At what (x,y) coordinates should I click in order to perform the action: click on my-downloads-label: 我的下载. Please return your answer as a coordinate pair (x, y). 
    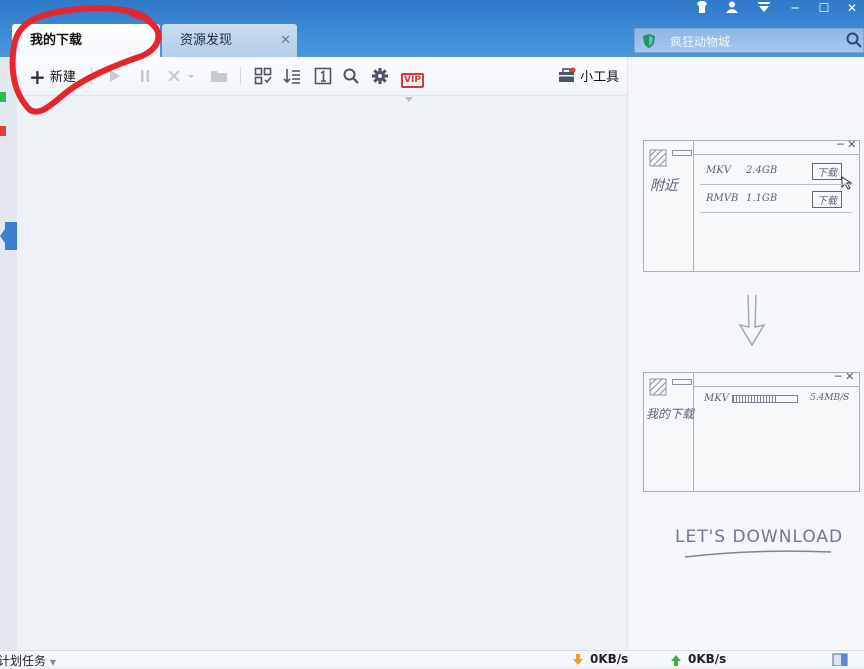
    Looking at the image, I should click on (670, 414).